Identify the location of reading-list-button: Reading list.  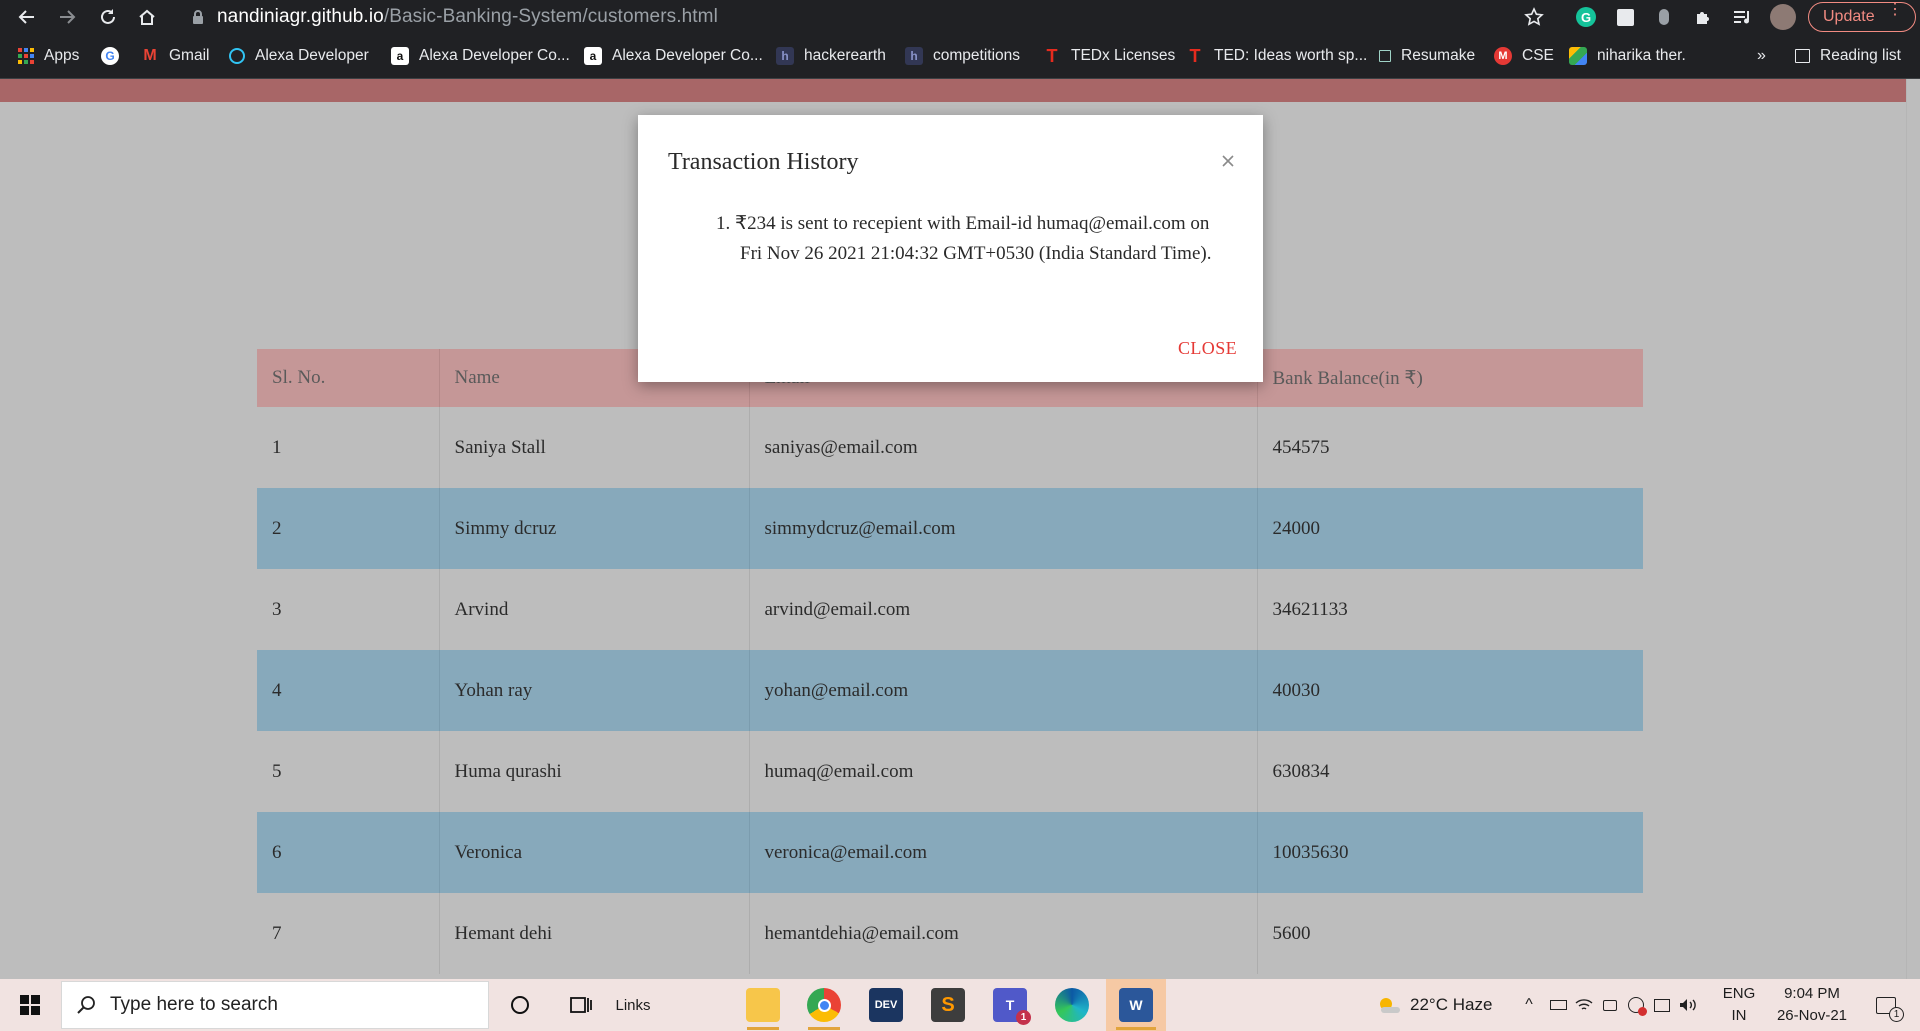
(1848, 56).